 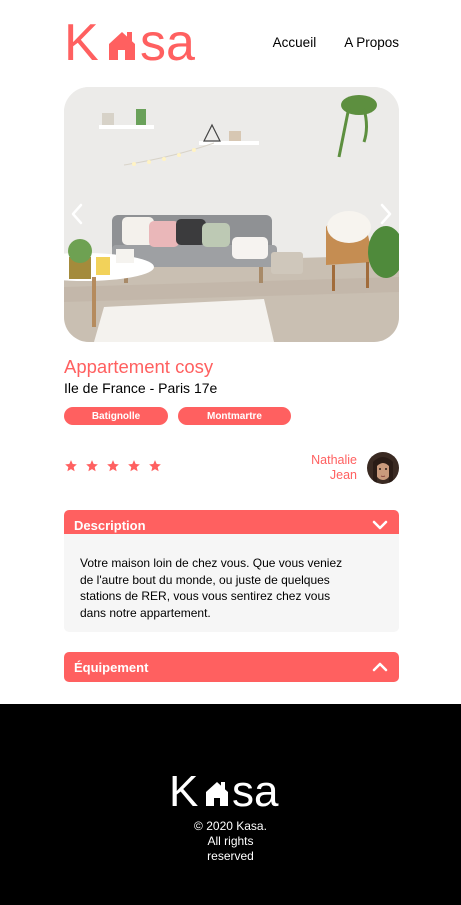 I want to click on tag-montmartre: Montmartre, so click(x=234, y=416).